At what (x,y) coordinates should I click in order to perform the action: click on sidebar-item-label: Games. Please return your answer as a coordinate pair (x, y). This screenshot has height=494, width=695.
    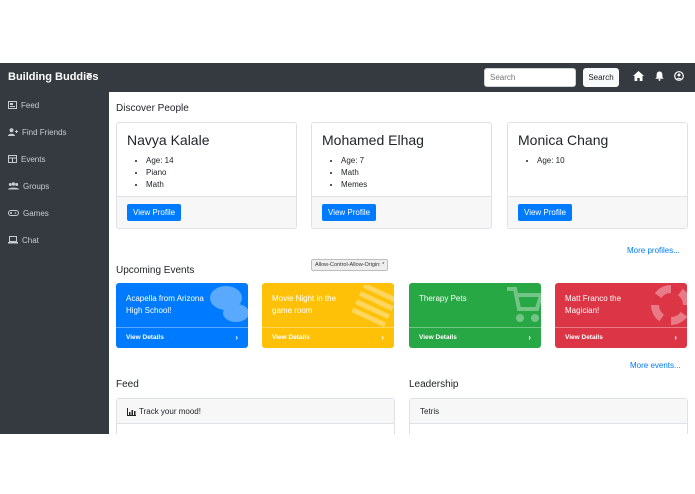
    Looking at the image, I should click on (36, 213).